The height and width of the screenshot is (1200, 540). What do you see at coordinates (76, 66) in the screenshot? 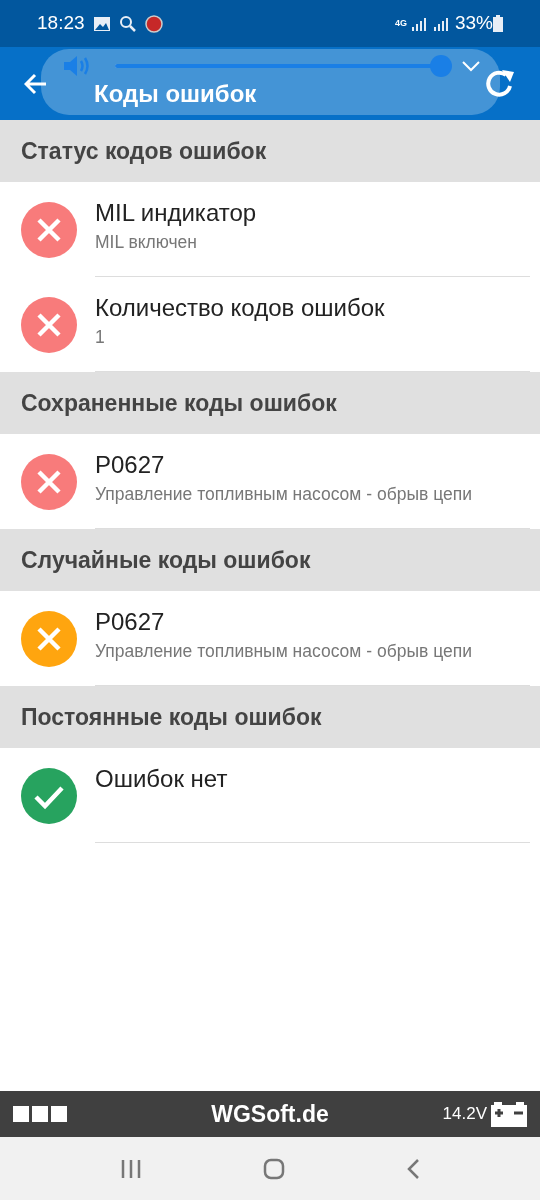
I see `speaker-icon` at bounding box center [76, 66].